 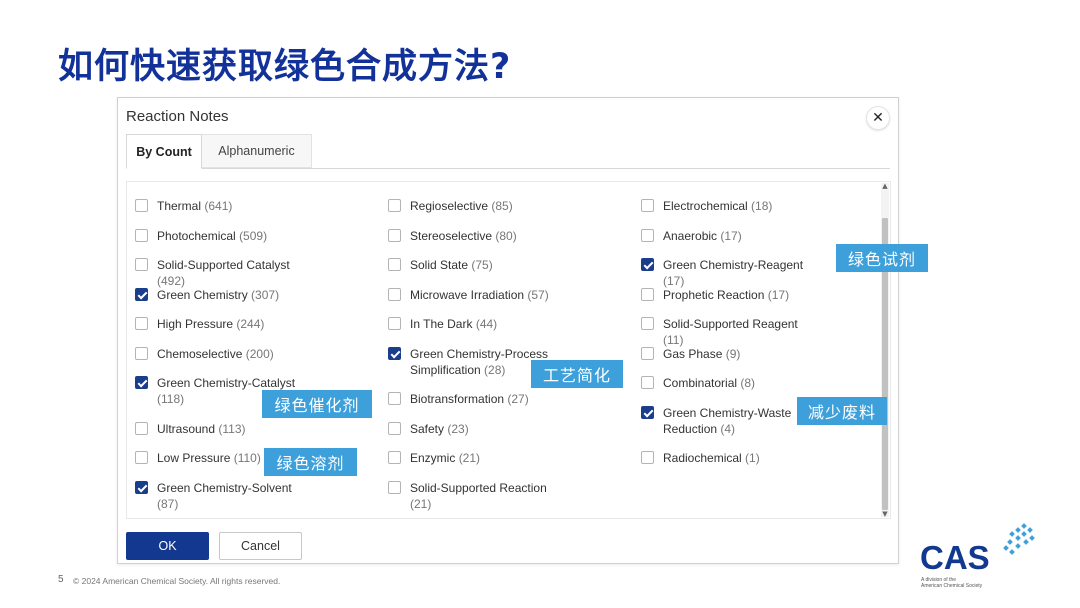 I want to click on reaction-note-count: (509), so click(x=253, y=235).